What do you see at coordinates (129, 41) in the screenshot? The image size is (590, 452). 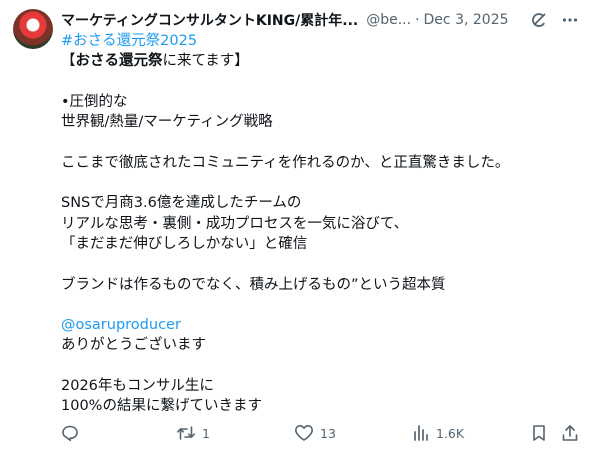 I see `hashtag-link: #おさる還元祭2025` at bounding box center [129, 41].